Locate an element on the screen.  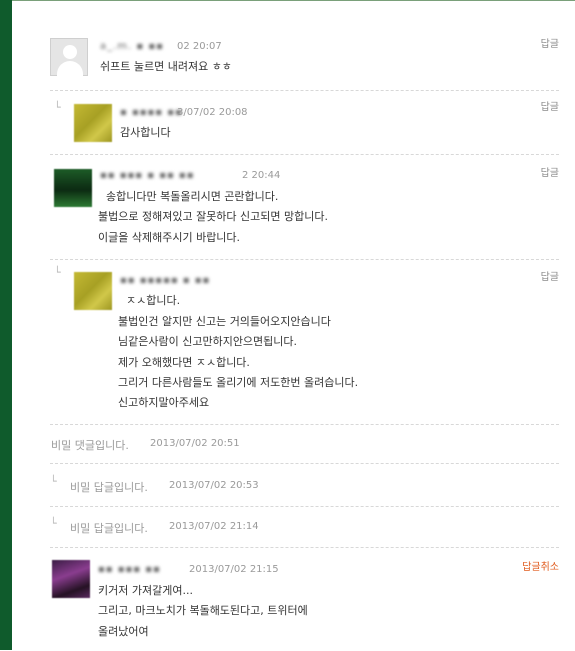
comment-nickname: a_.m. ▪ ▪▪ is located at coordinates (132, 46).